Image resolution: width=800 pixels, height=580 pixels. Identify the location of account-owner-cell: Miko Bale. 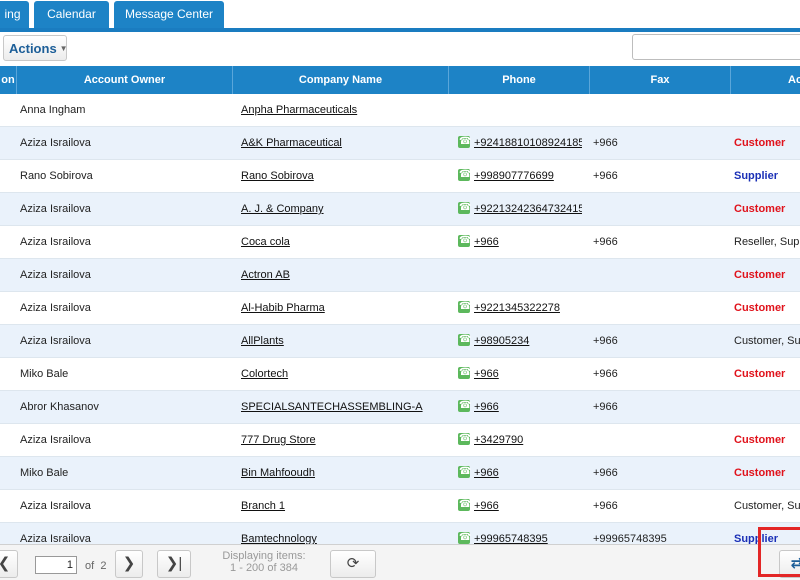
(44, 473).